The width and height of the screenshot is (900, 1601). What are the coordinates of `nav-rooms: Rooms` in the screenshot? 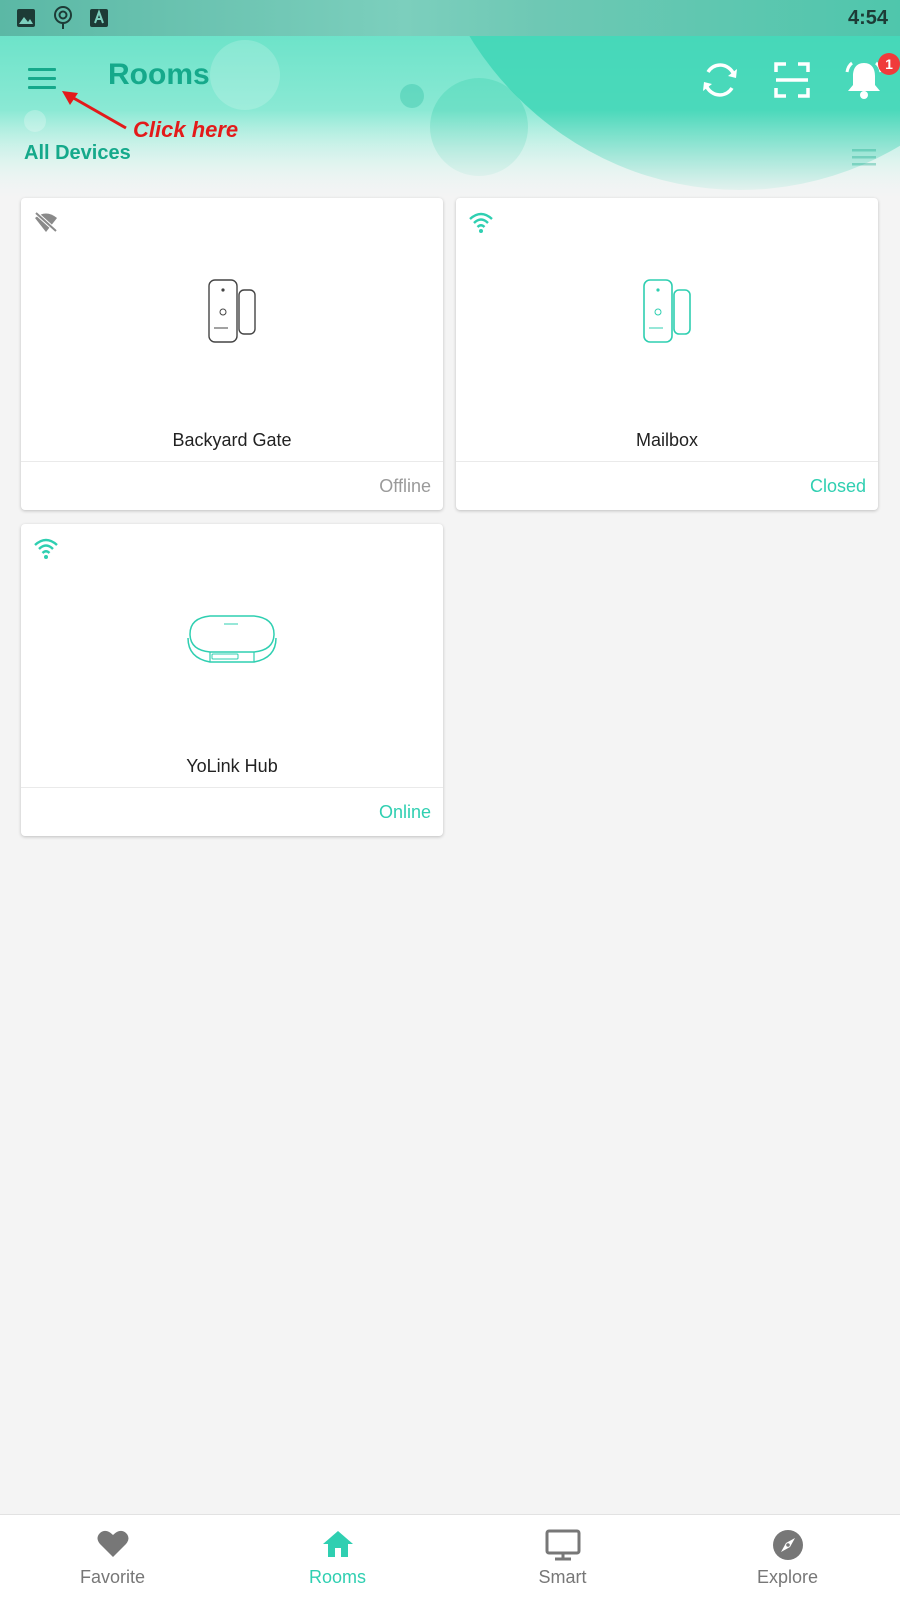 It's located at (337, 1558).